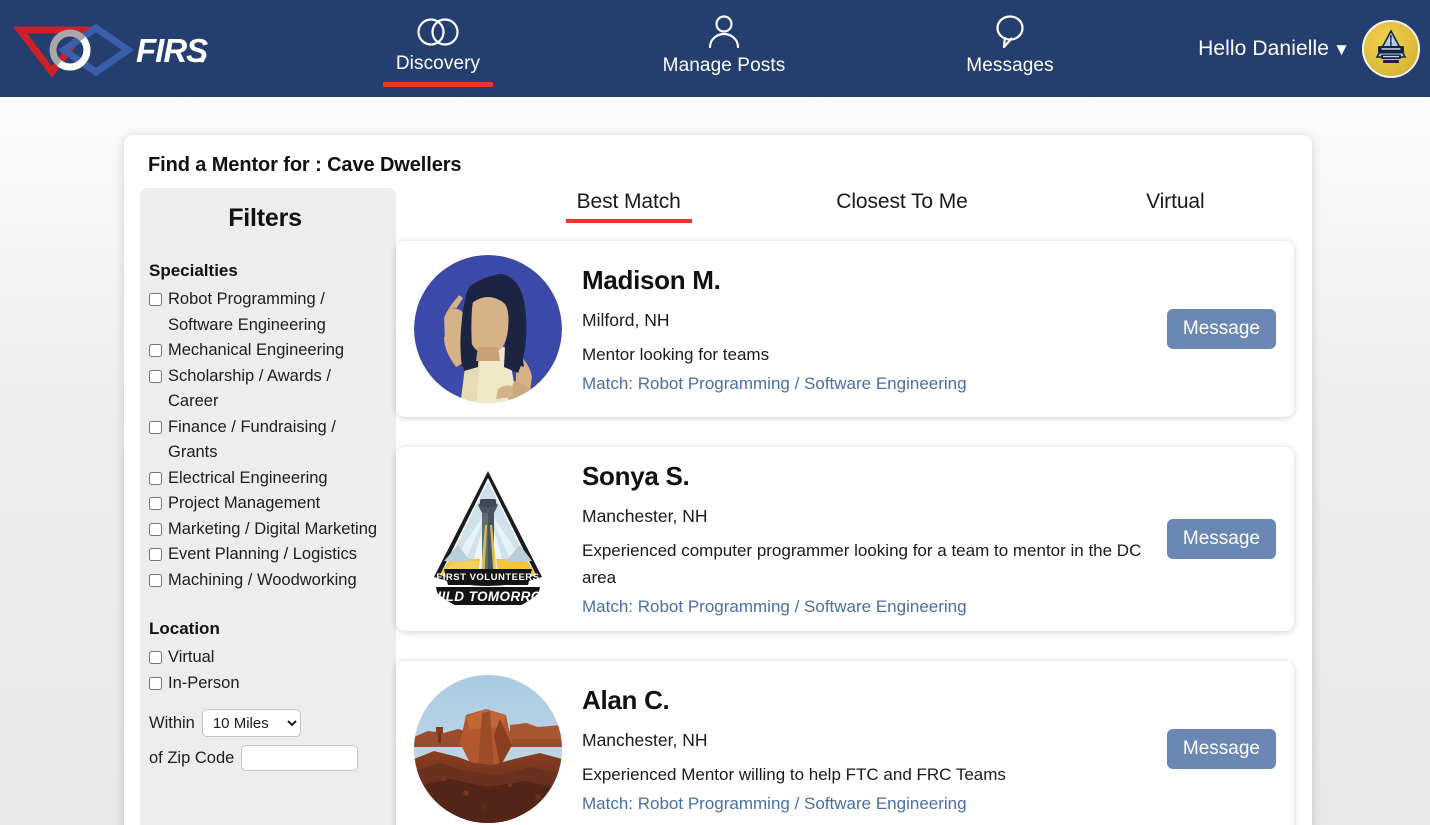  I want to click on nav-item-manage-posts: Manage Posts, so click(724, 44).